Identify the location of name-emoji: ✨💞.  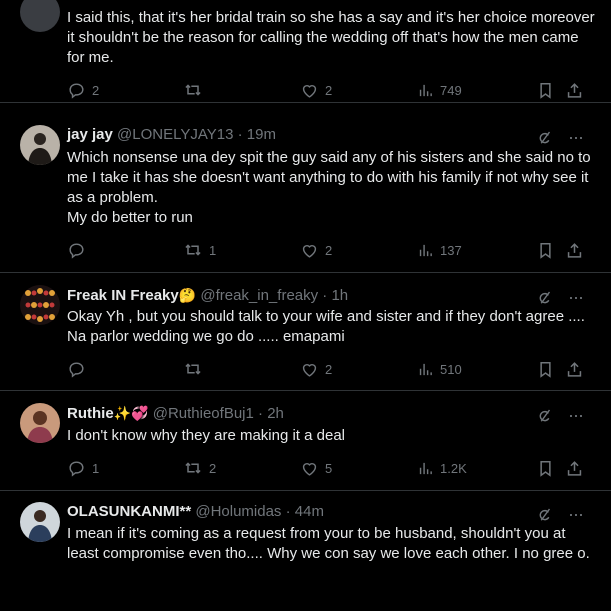
(131, 413).